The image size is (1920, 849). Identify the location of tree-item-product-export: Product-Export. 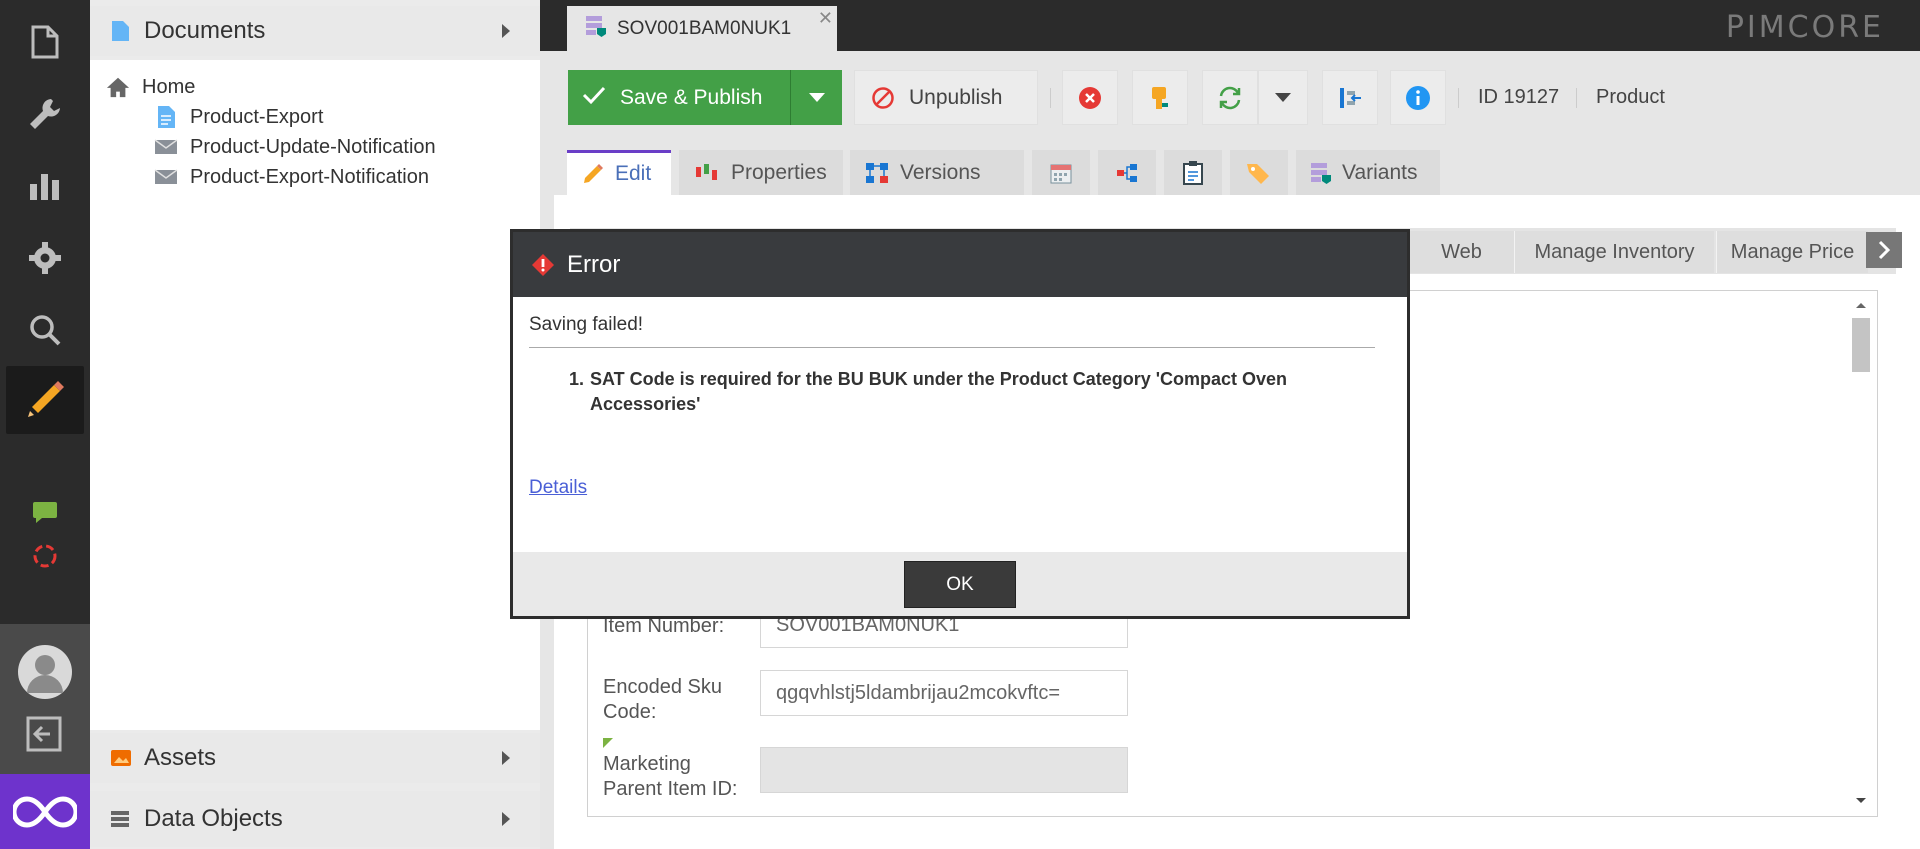
(238, 117).